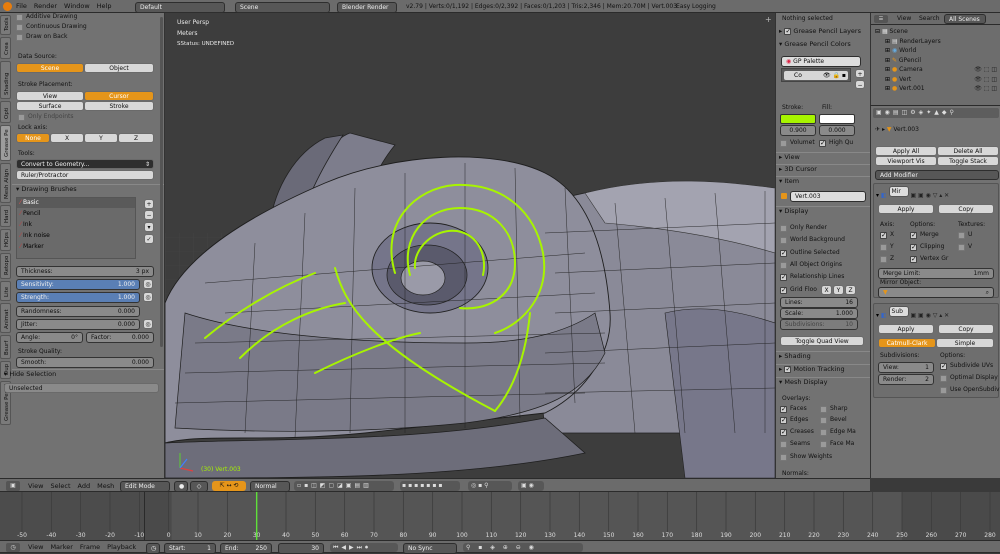 The image size is (1000, 554). Describe the element at coordinates (76, 224) in the screenshot. I see `brush-item-ink: ⁄ Ink` at that location.